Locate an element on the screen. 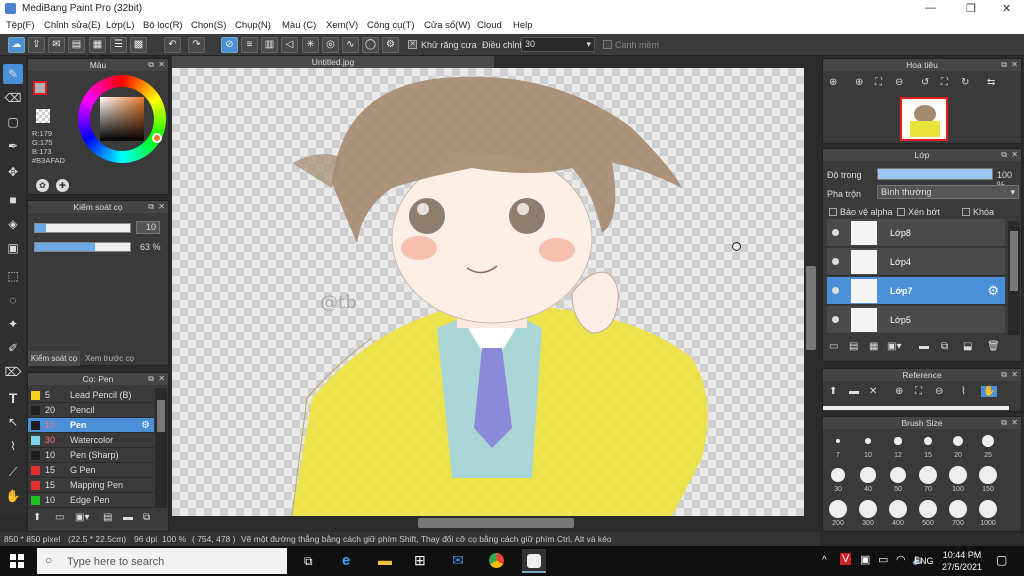 This screenshot has width=1024, height=576. palette-add-icon: ✚ is located at coordinates (62, 185).